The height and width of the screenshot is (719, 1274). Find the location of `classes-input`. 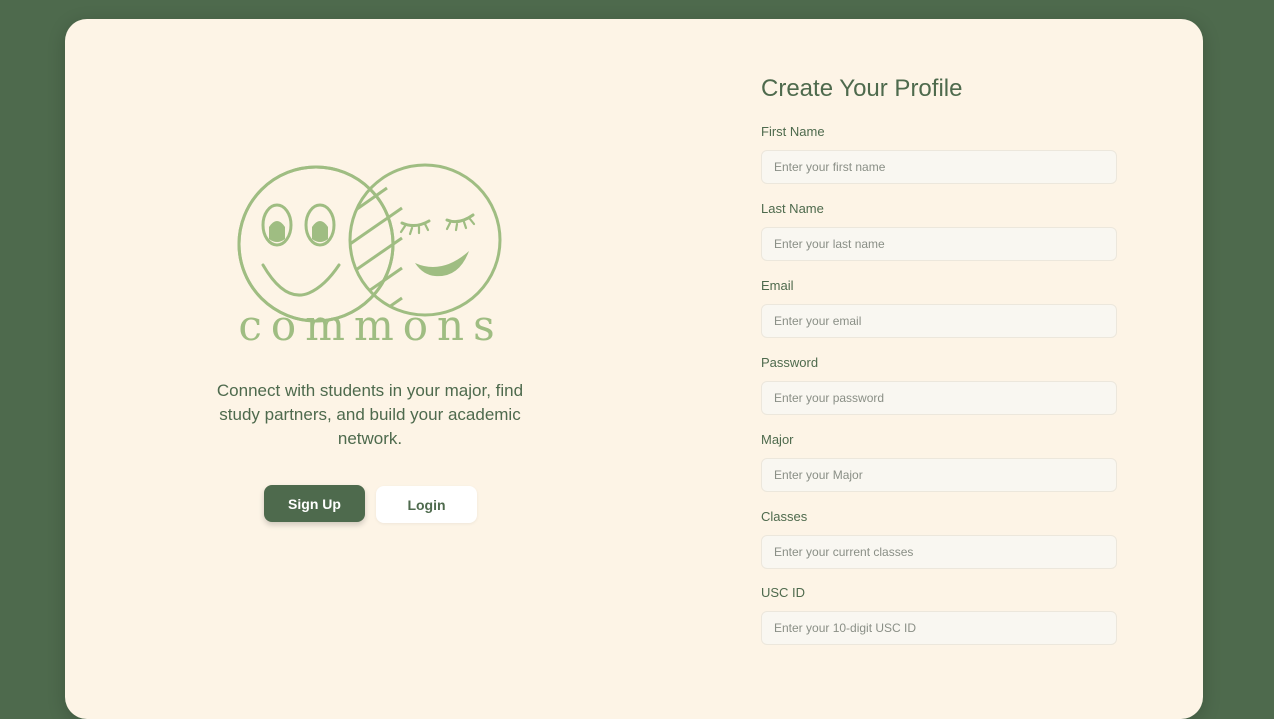

classes-input is located at coordinates (939, 552).